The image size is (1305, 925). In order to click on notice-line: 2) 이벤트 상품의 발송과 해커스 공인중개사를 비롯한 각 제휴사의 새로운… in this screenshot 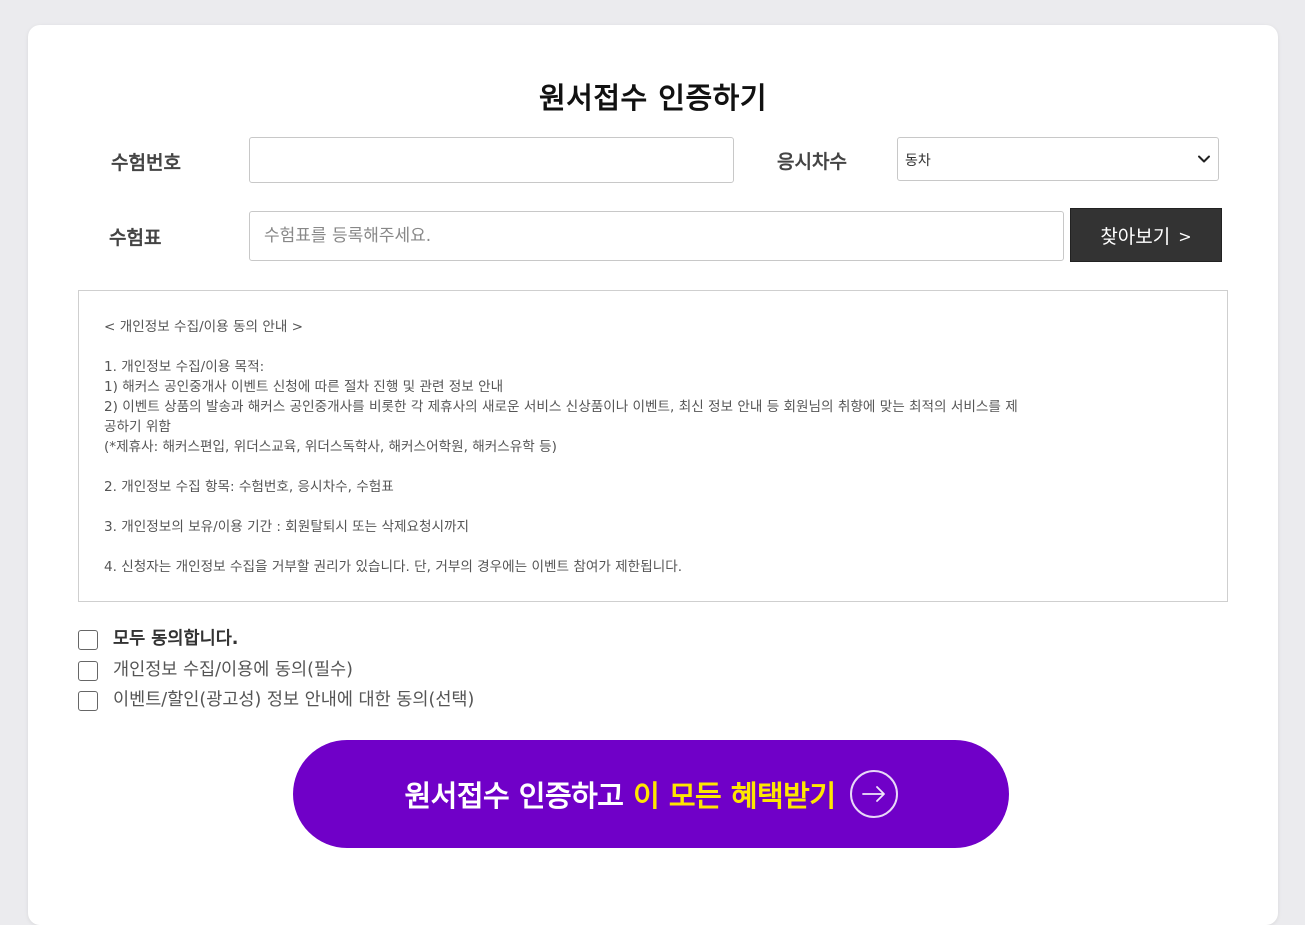, I will do `click(561, 407)`.